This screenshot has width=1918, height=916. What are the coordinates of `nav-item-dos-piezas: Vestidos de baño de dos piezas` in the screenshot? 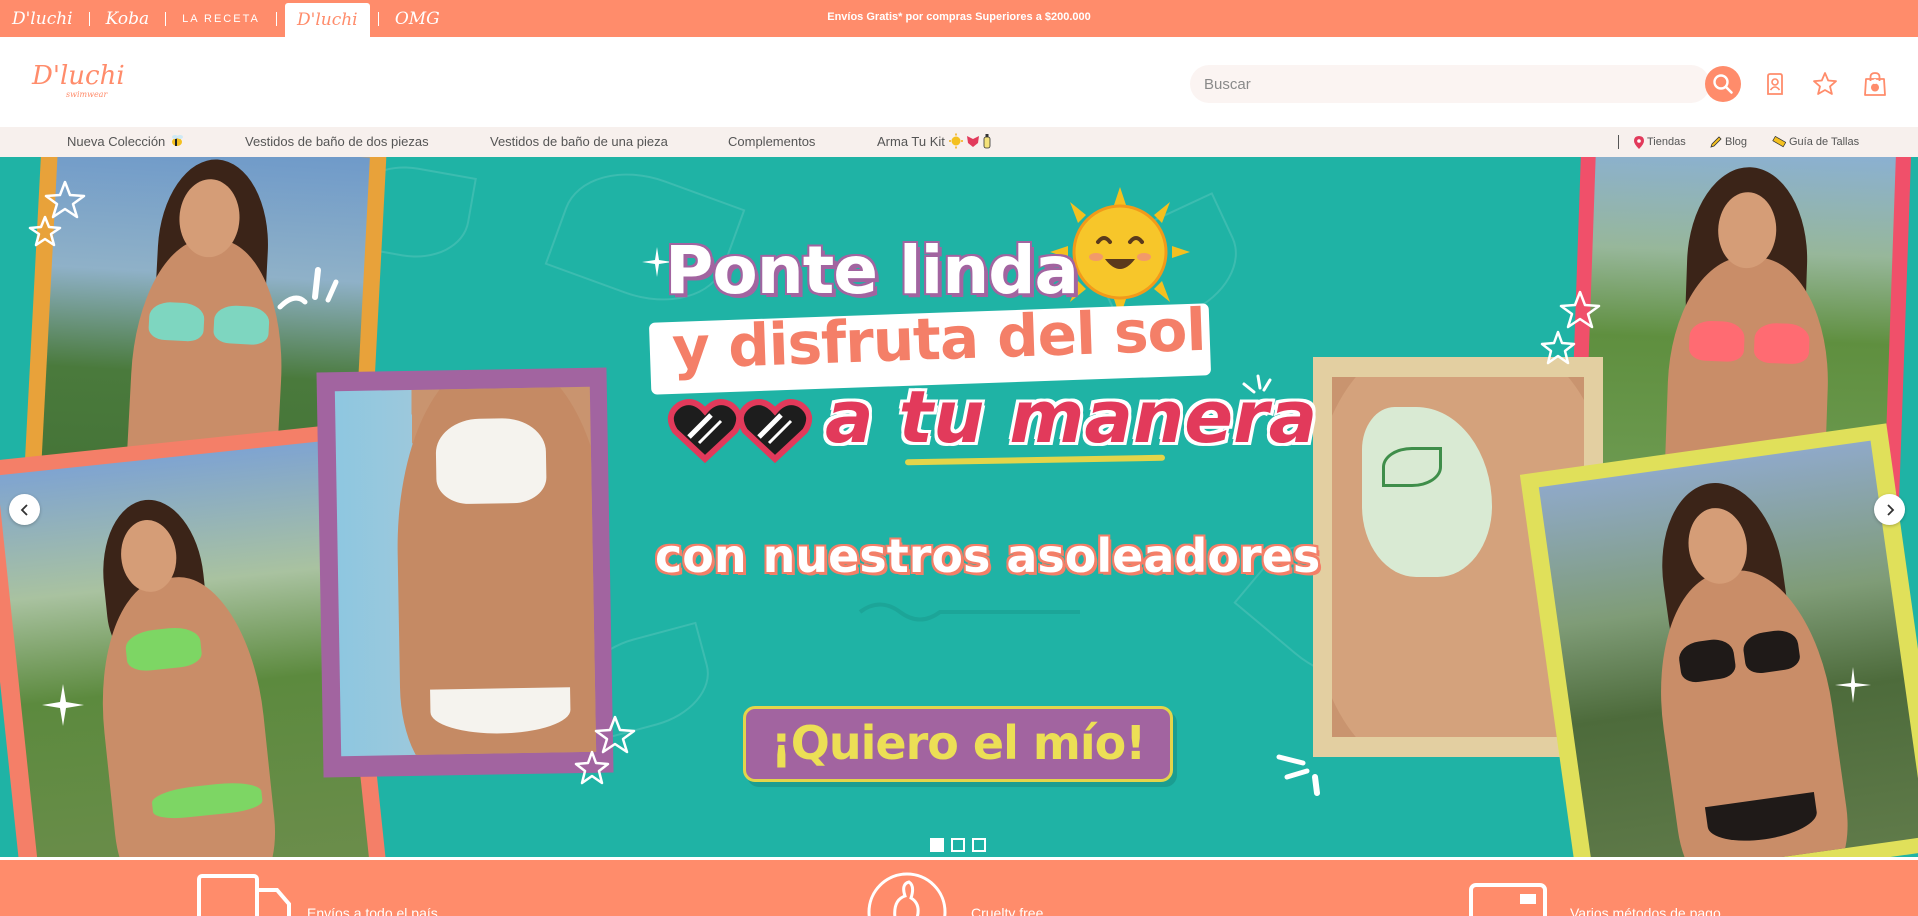 It's located at (337, 142).